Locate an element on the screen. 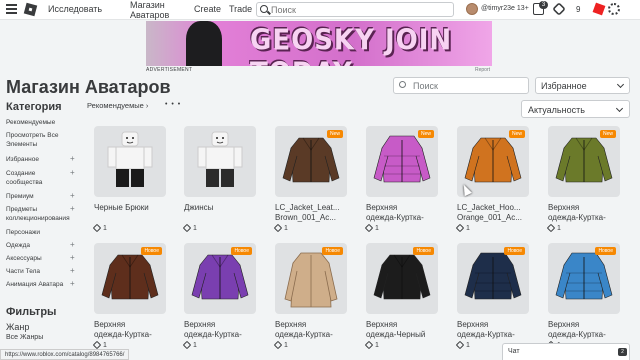  nav-link-create: Create is located at coordinates (207, 9).